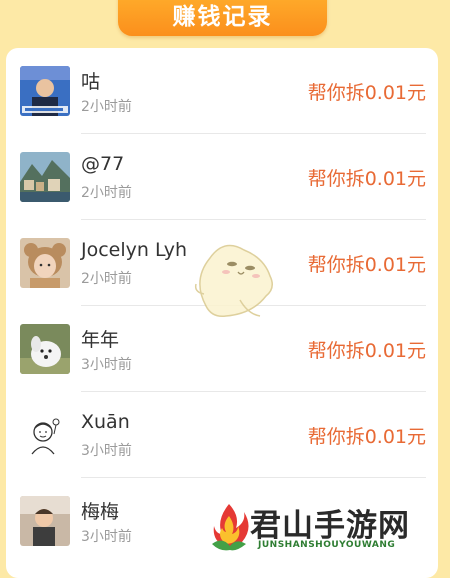 Image resolution: width=450 pixels, height=578 pixels. Describe the element at coordinates (222, 435) in the screenshot. I see `list-item: Xuān 3小时前 帮你拆0.01元` at that location.